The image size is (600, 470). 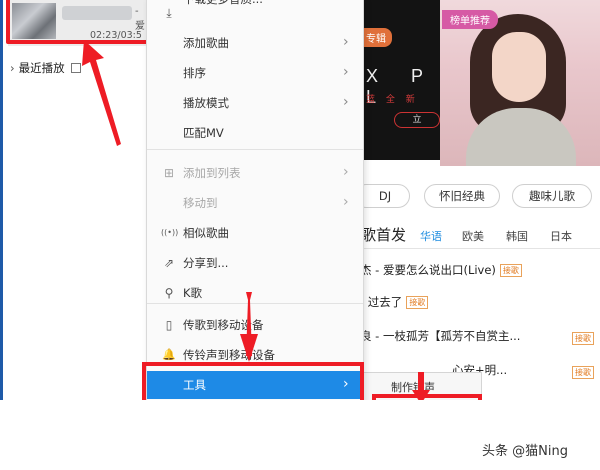 What do you see at coordinates (480, 248) in the screenshot?
I see `divider` at bounding box center [480, 248].